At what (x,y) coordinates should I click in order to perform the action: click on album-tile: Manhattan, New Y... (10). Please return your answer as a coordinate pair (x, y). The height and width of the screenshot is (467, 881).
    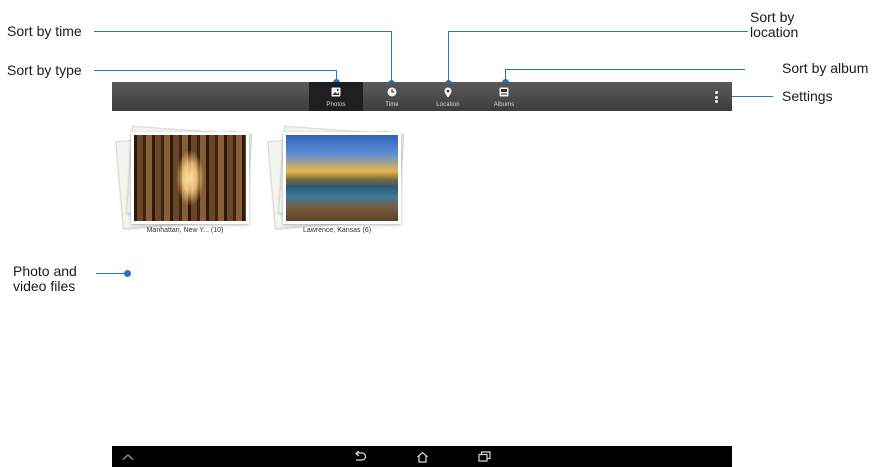
    Looking at the image, I should click on (185, 180).